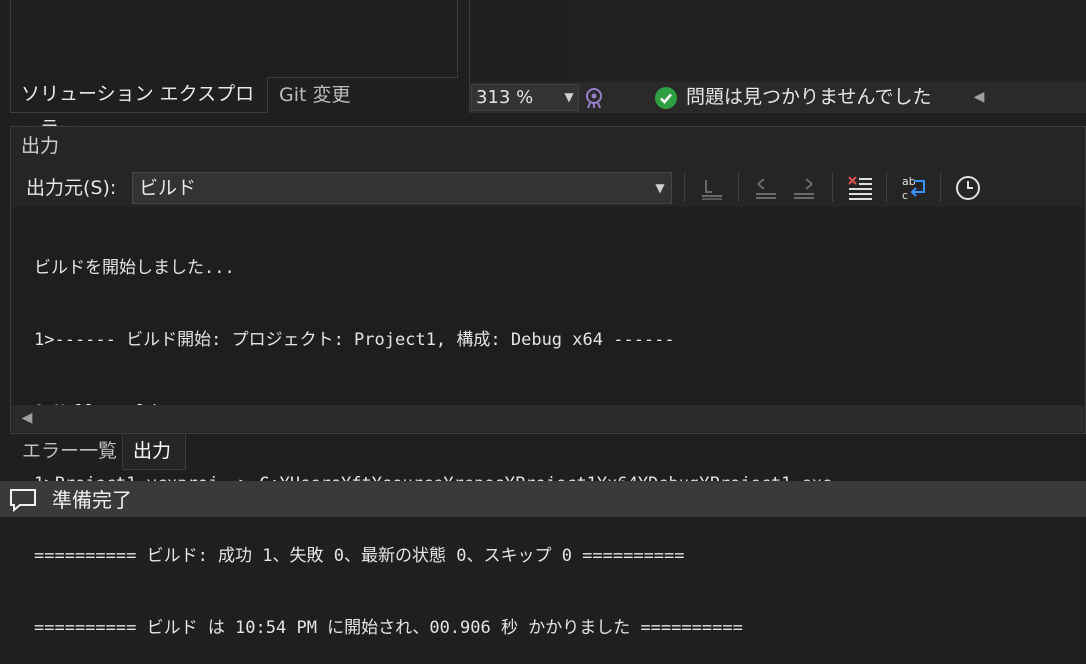 Image resolution: width=1086 pixels, height=664 pixels. Describe the element at coordinates (666, 98) in the screenshot. I see `check-circle-icon` at that location.